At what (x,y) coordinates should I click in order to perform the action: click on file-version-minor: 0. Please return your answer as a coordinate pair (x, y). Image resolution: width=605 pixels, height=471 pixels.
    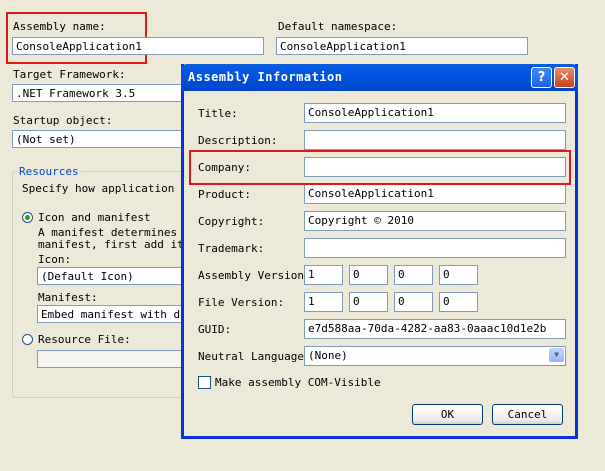
    Looking at the image, I should click on (368, 302).